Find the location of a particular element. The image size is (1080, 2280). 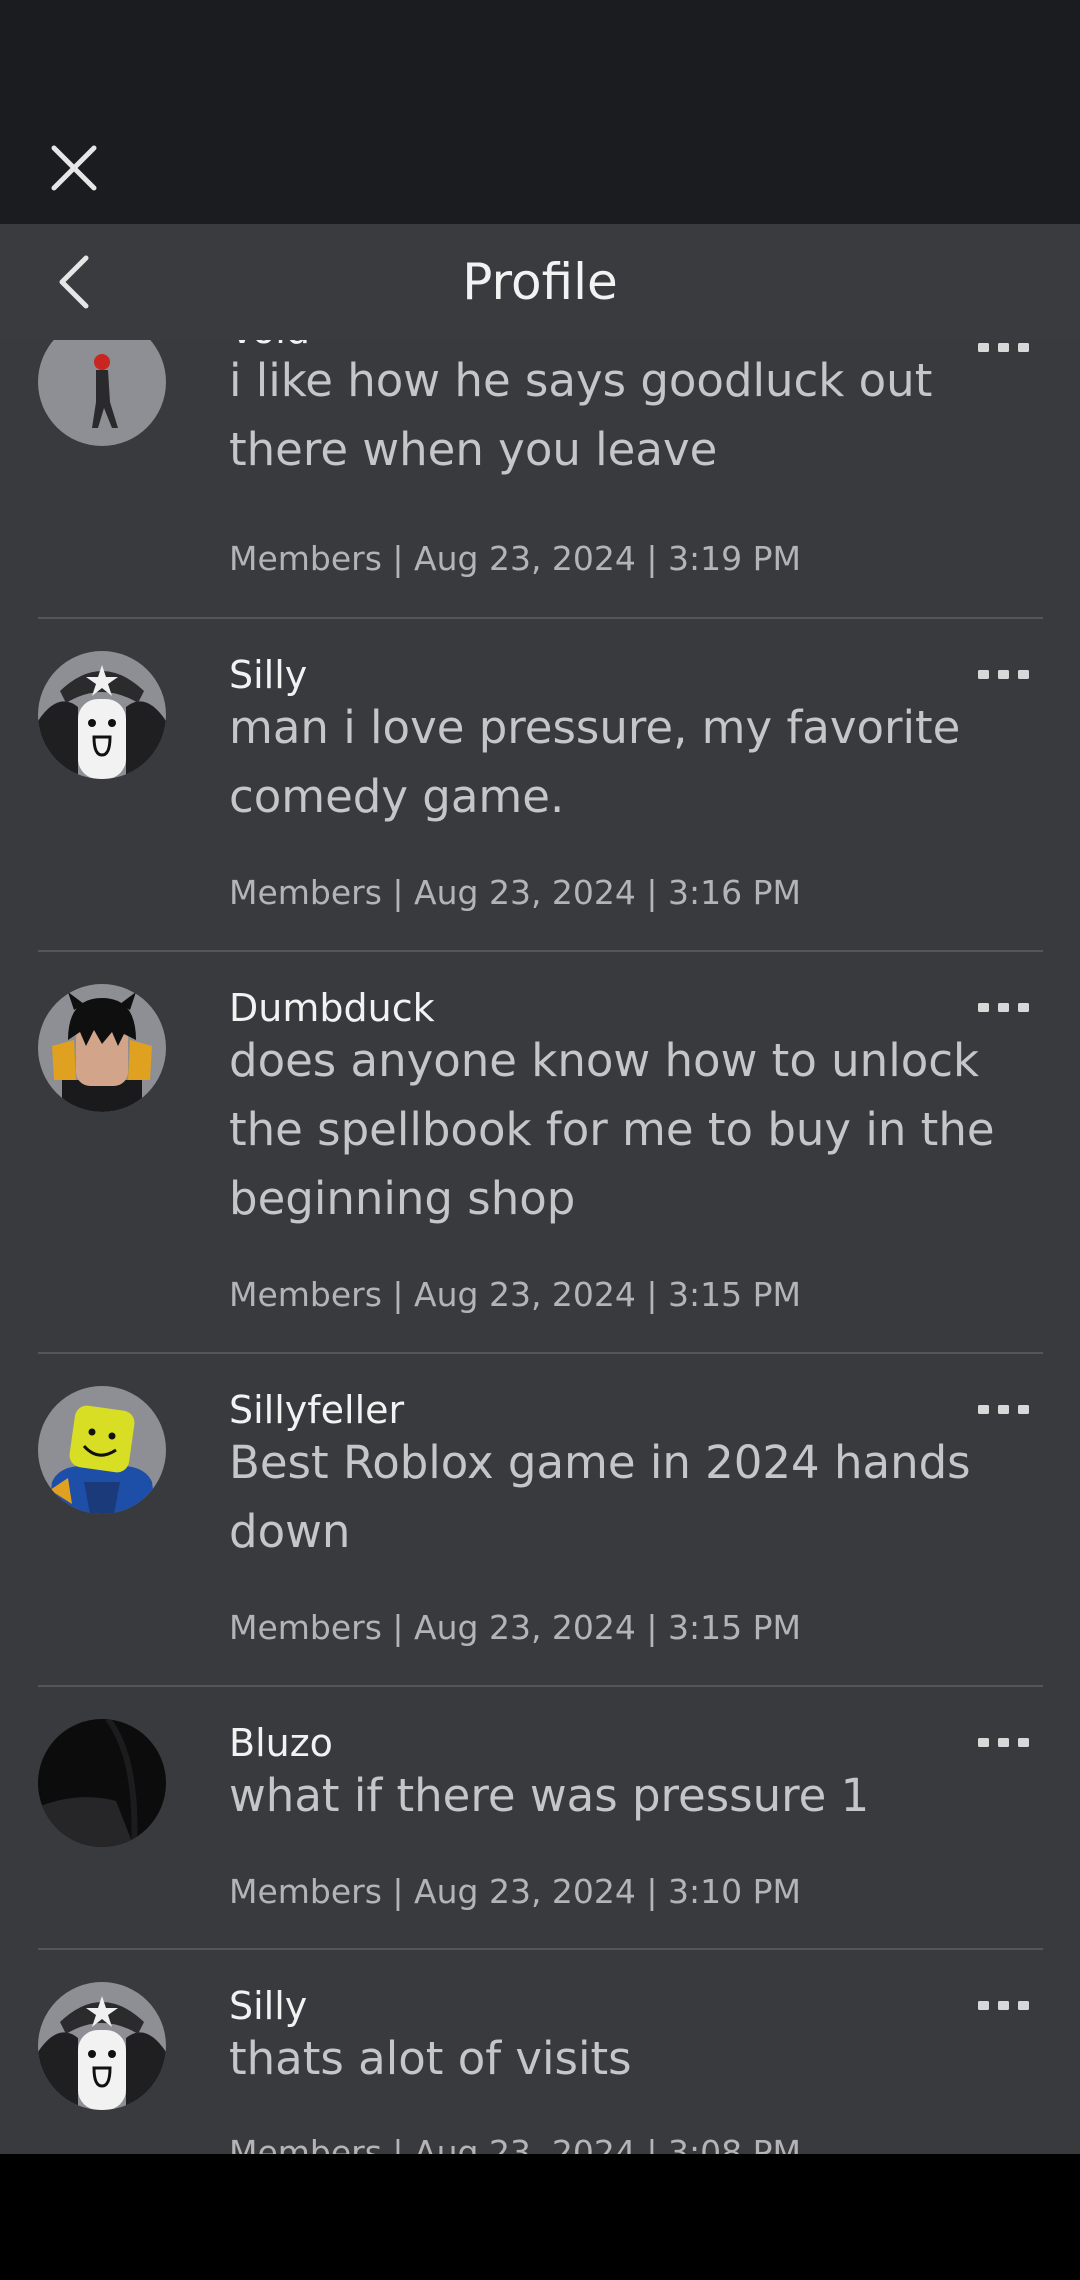

username: Sillyfeller is located at coordinates (316, 1410).